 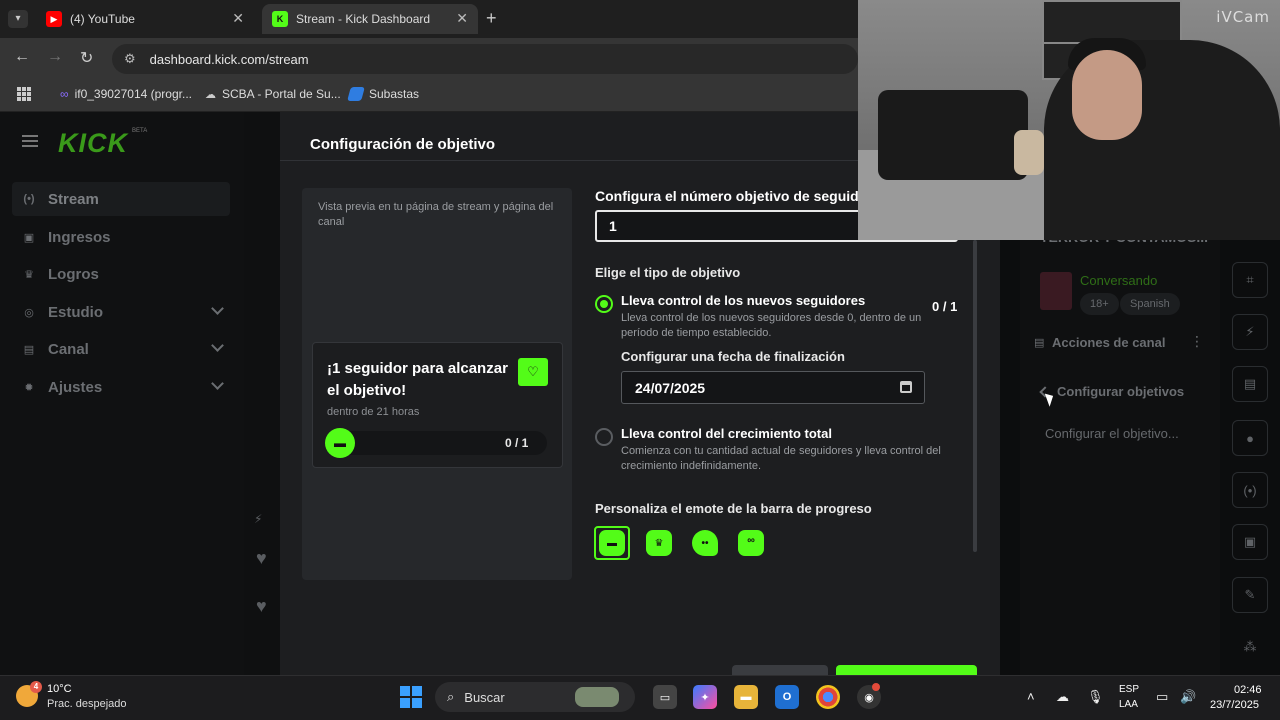 I want to click on option-count: 0 / 1, so click(x=945, y=306).